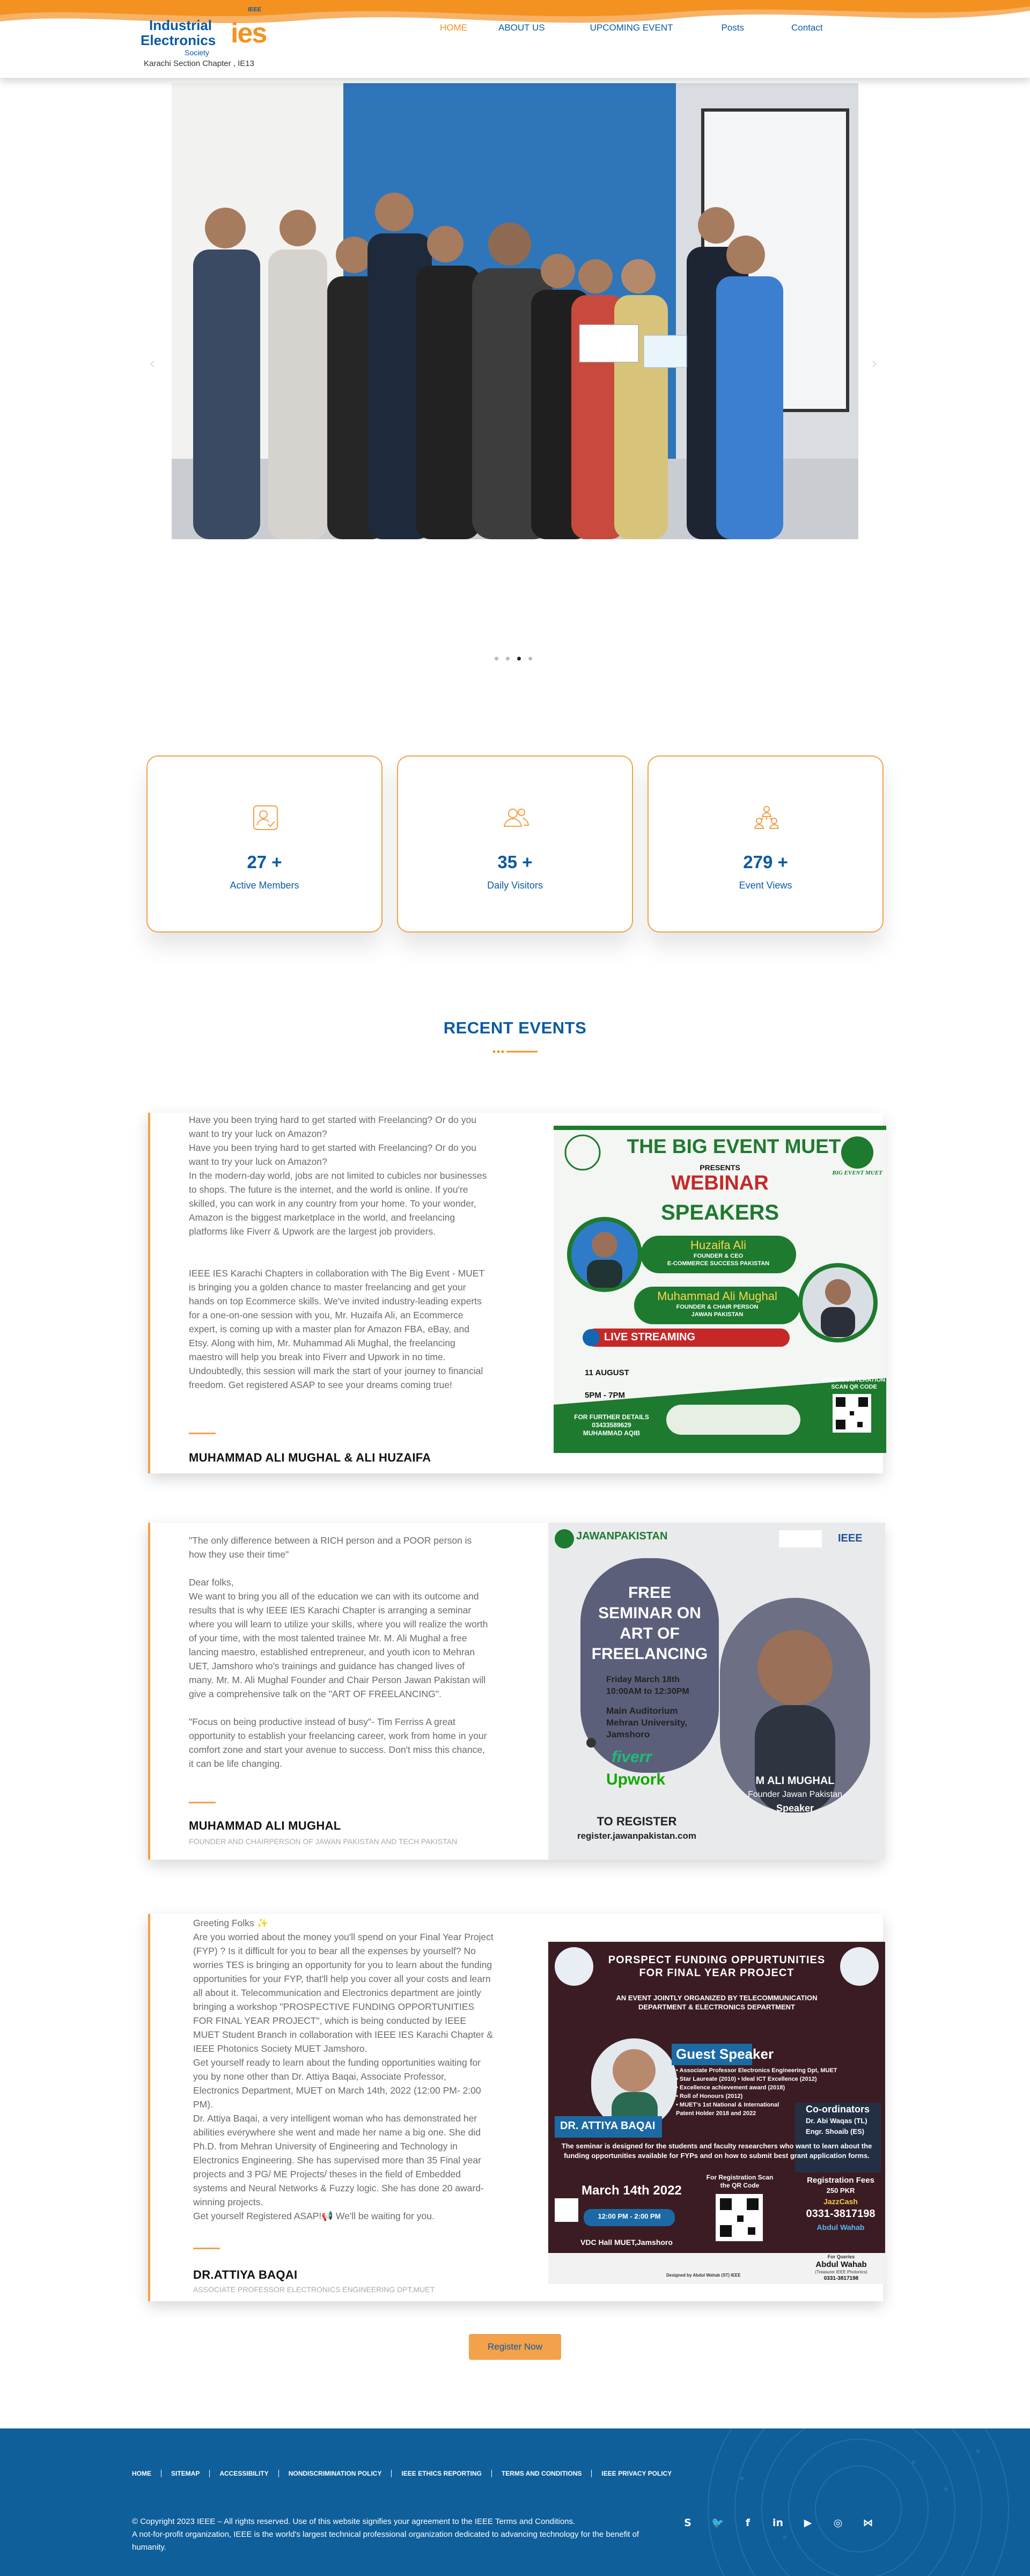  What do you see at coordinates (875, 363) in the screenshot?
I see `carousel-next-icon: ›` at bounding box center [875, 363].